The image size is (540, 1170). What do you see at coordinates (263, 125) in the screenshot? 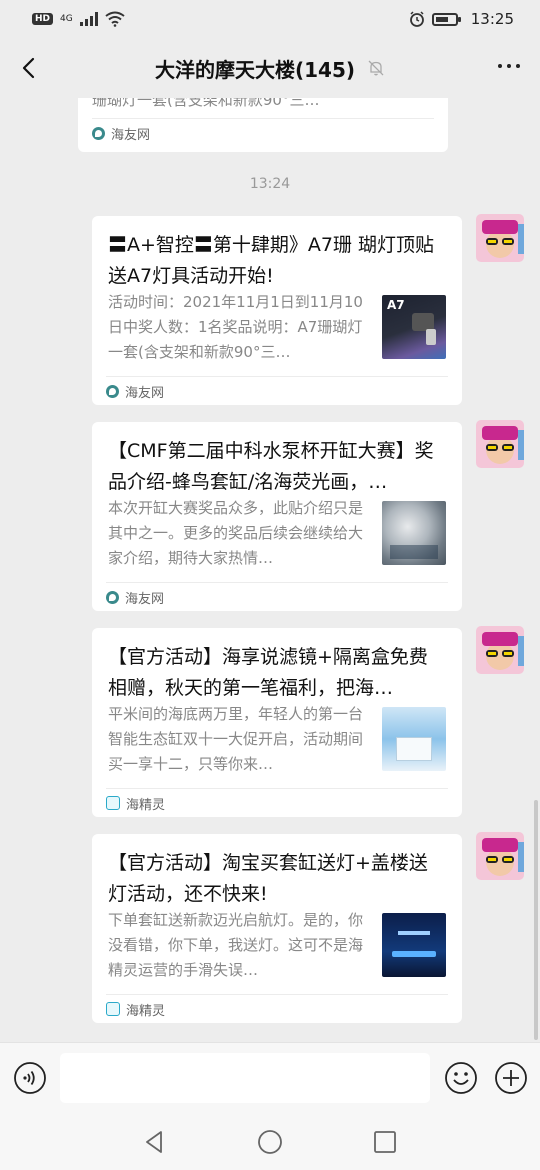
I see `message-card-partial: 珊瑚灯一套(含支架和新款90°三… 海友网` at bounding box center [263, 125].